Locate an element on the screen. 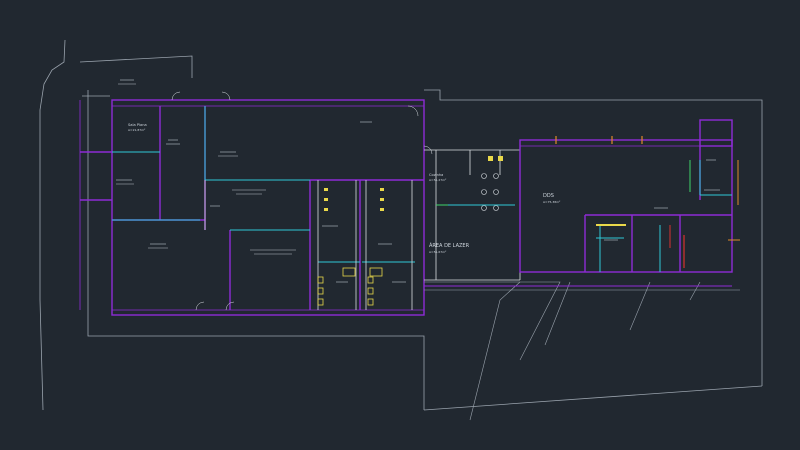 The width and height of the screenshot is (800, 450). label-sala-plana: Sala Plana is located at coordinates (137, 125).